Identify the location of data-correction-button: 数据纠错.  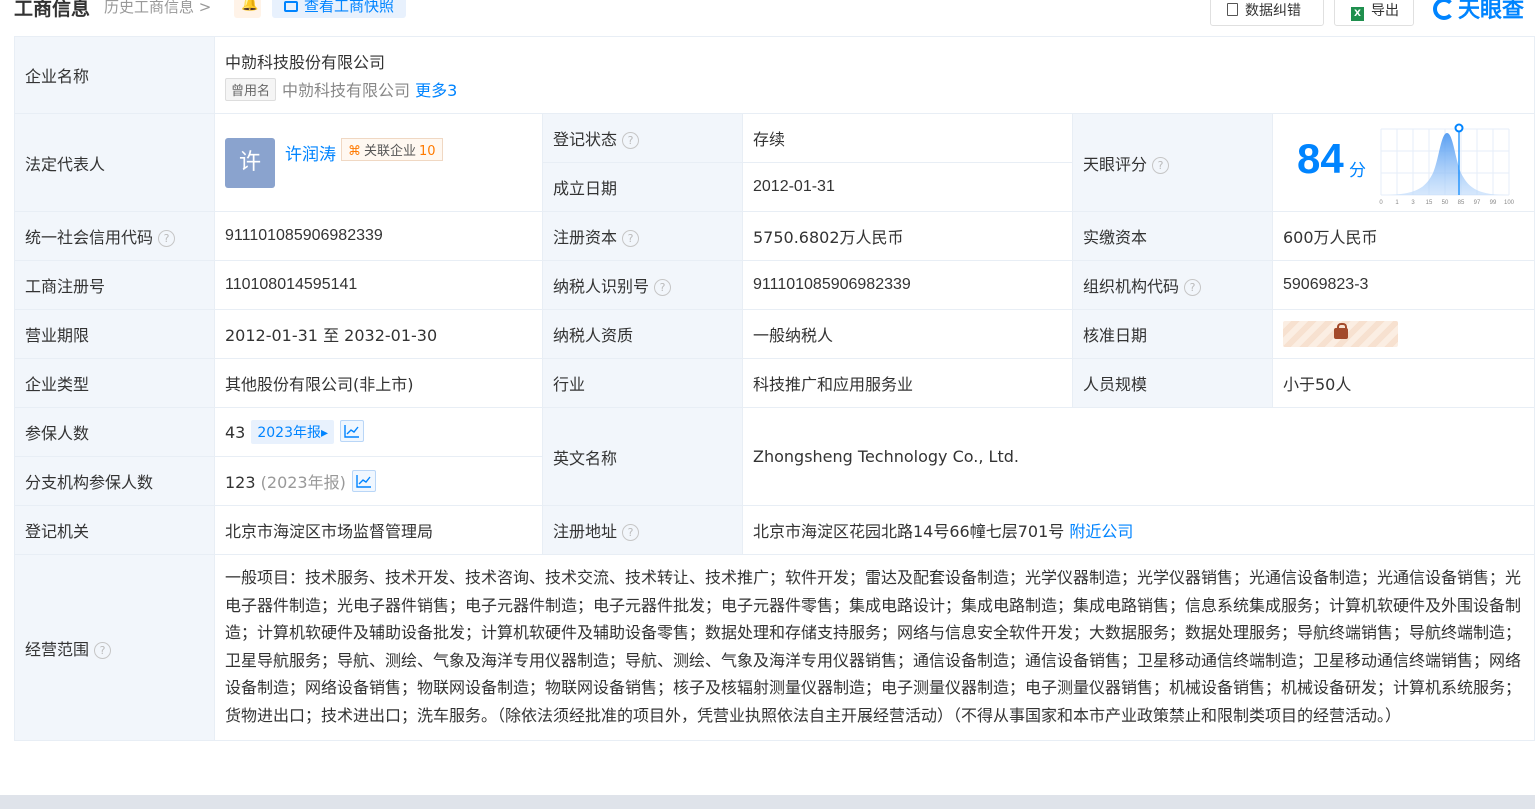
(1267, 13).